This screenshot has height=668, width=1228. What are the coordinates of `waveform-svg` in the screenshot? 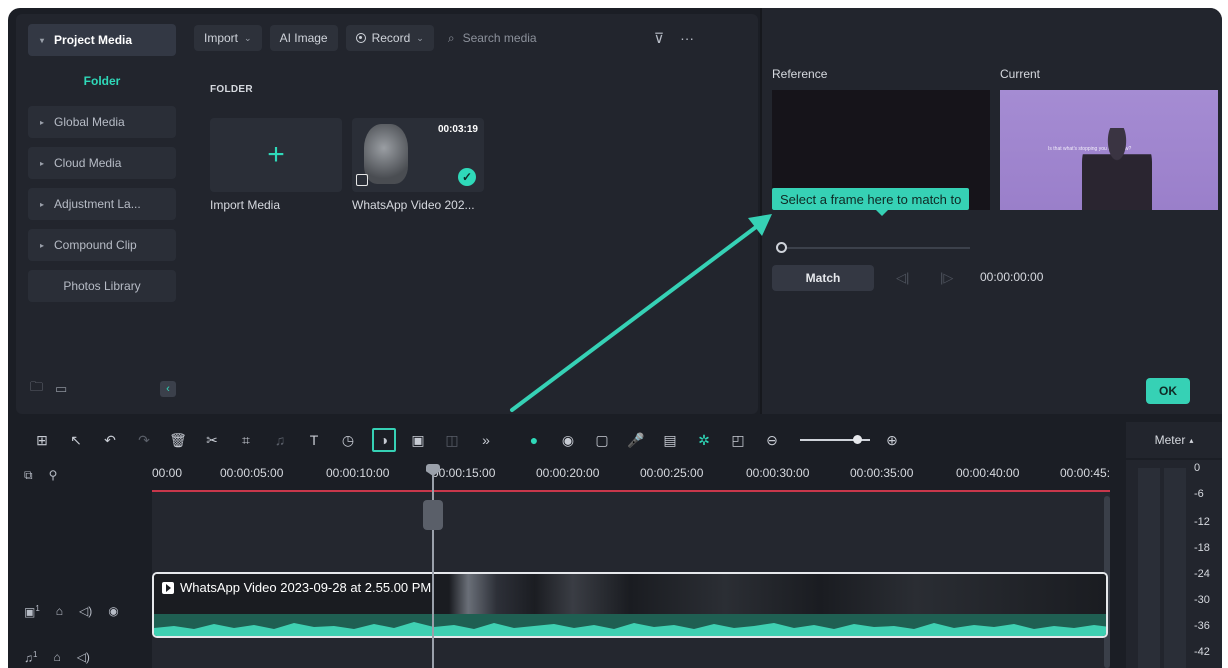 It's located at (630, 629).